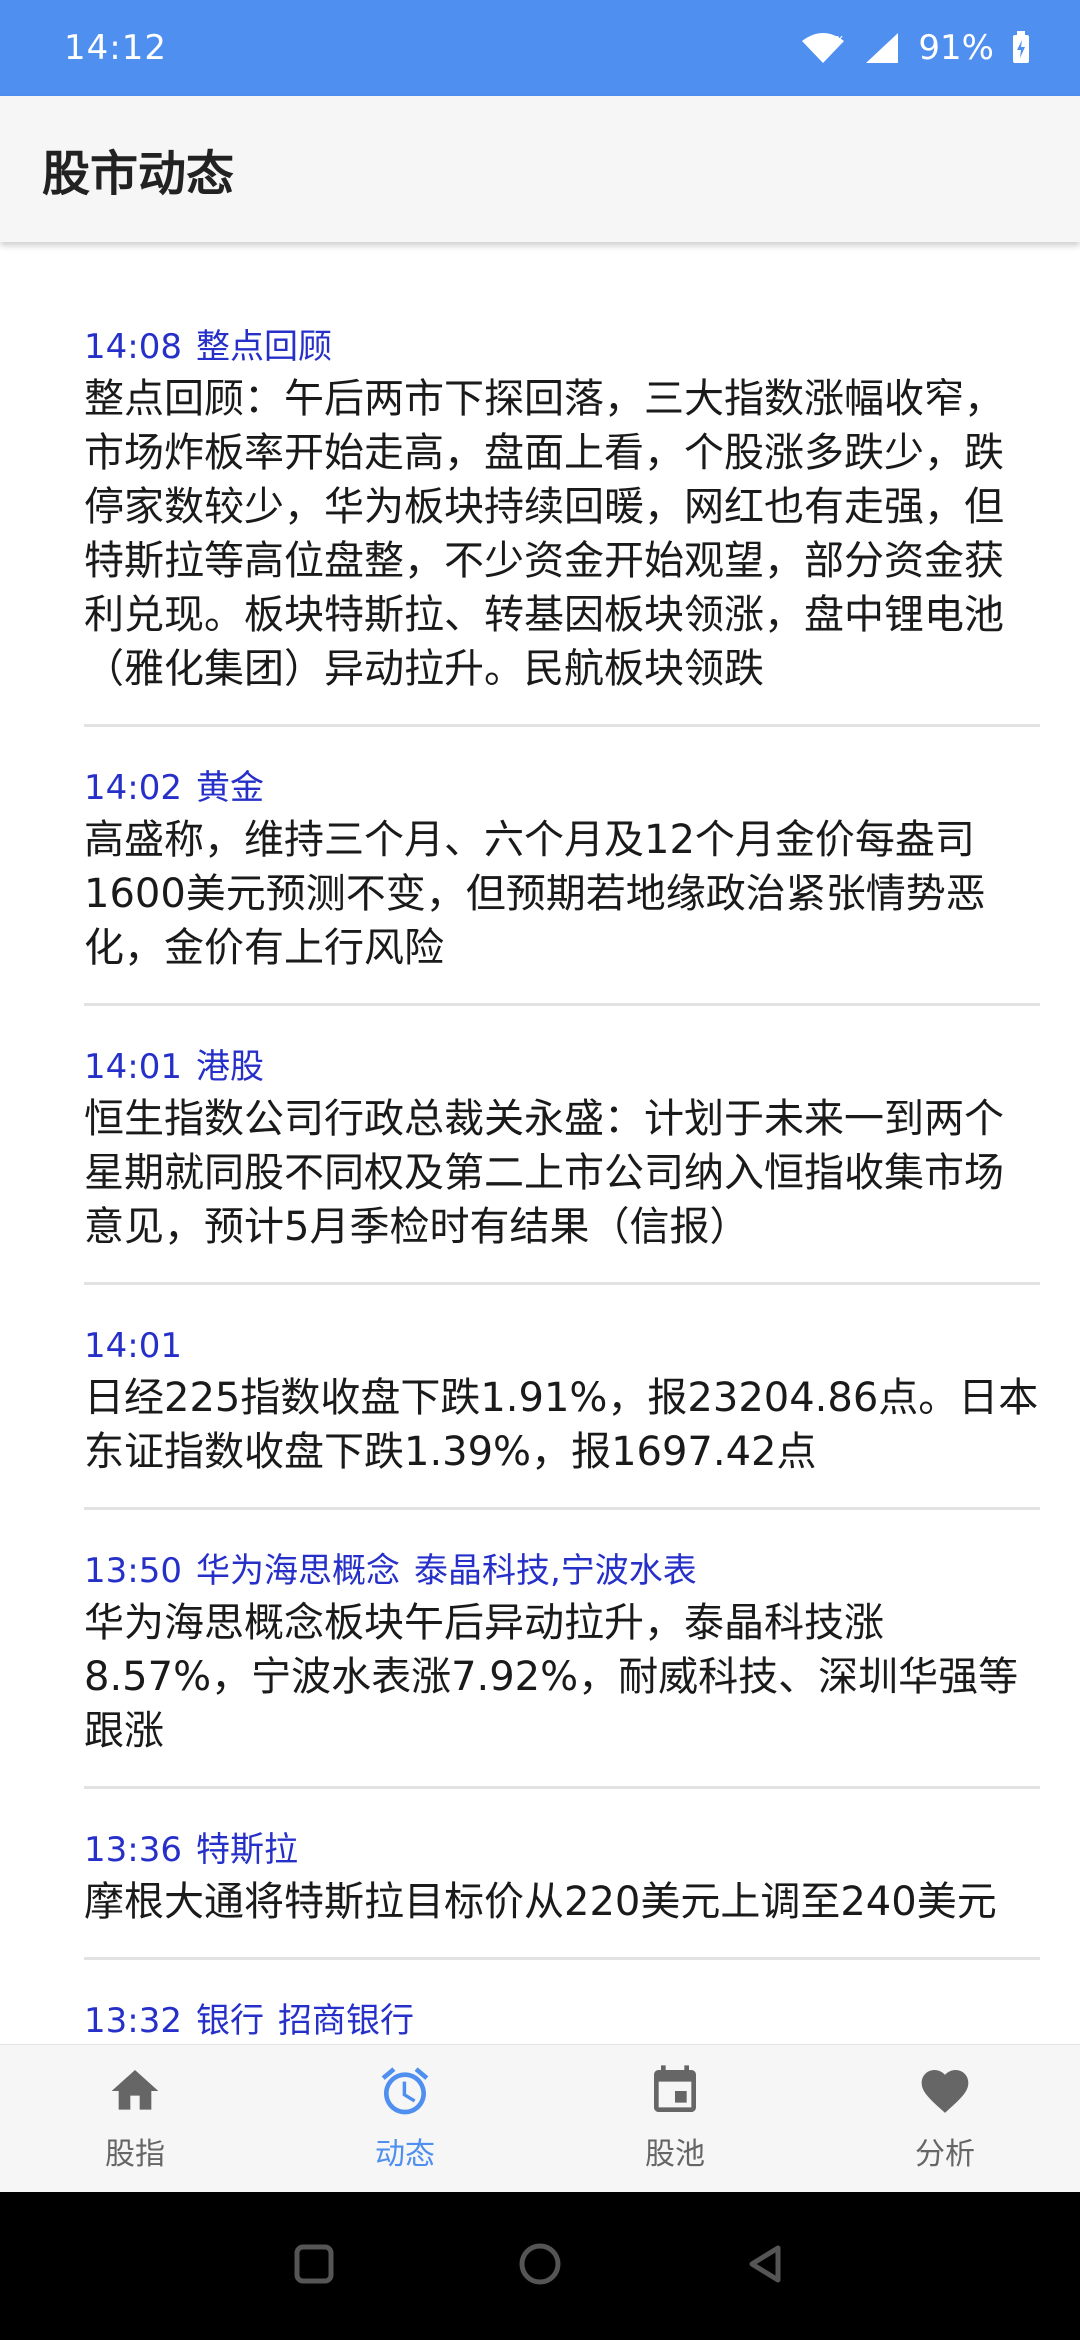 The image size is (1080, 2340). What do you see at coordinates (229, 1067) in the screenshot?
I see `news-tag: 港股` at bounding box center [229, 1067].